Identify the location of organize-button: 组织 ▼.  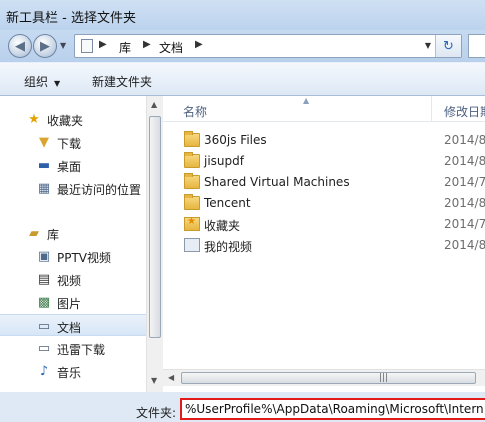
(42, 81).